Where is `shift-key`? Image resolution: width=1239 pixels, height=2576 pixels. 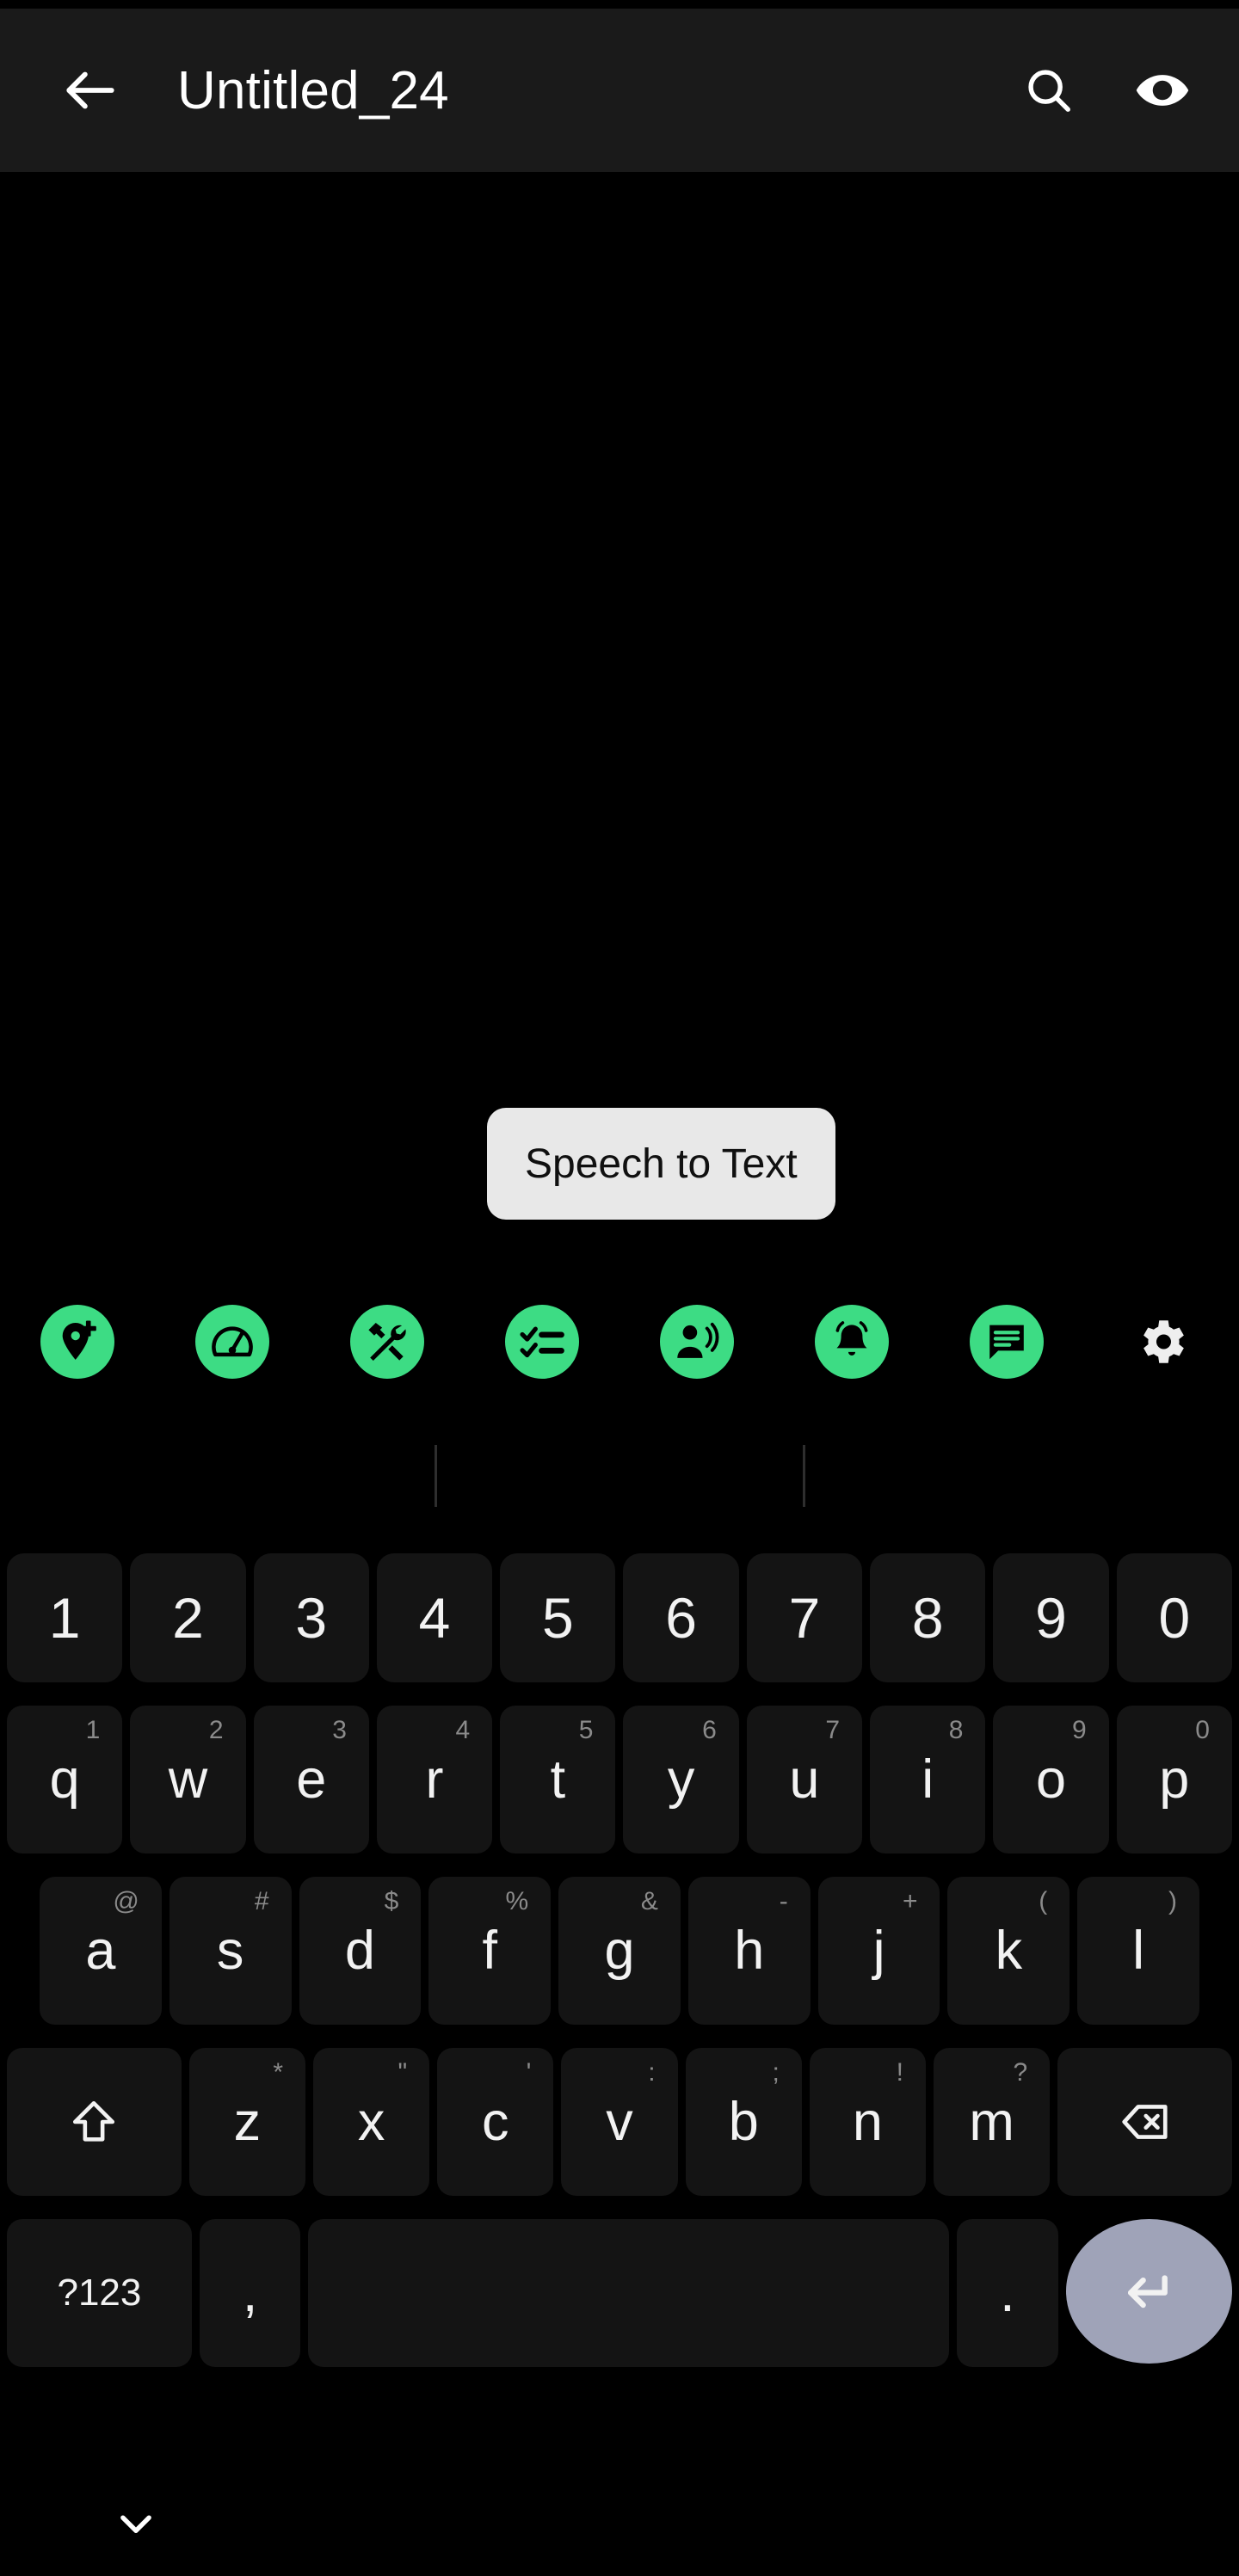
shift-key is located at coordinates (94, 2122).